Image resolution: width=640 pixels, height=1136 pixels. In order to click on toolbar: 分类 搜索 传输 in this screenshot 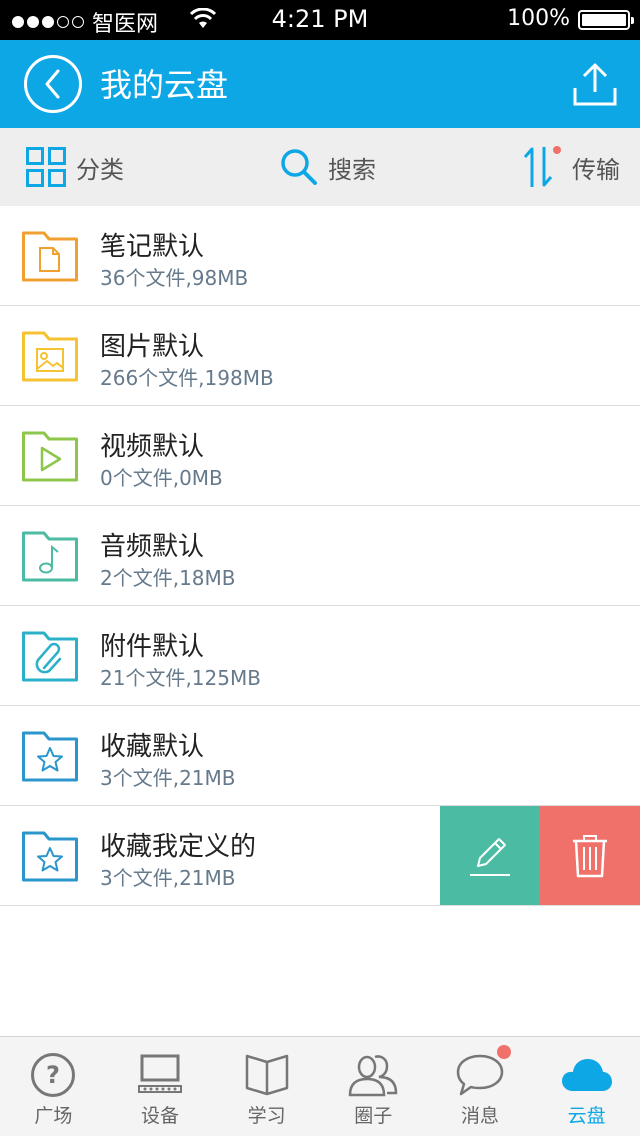, I will do `click(320, 167)`.